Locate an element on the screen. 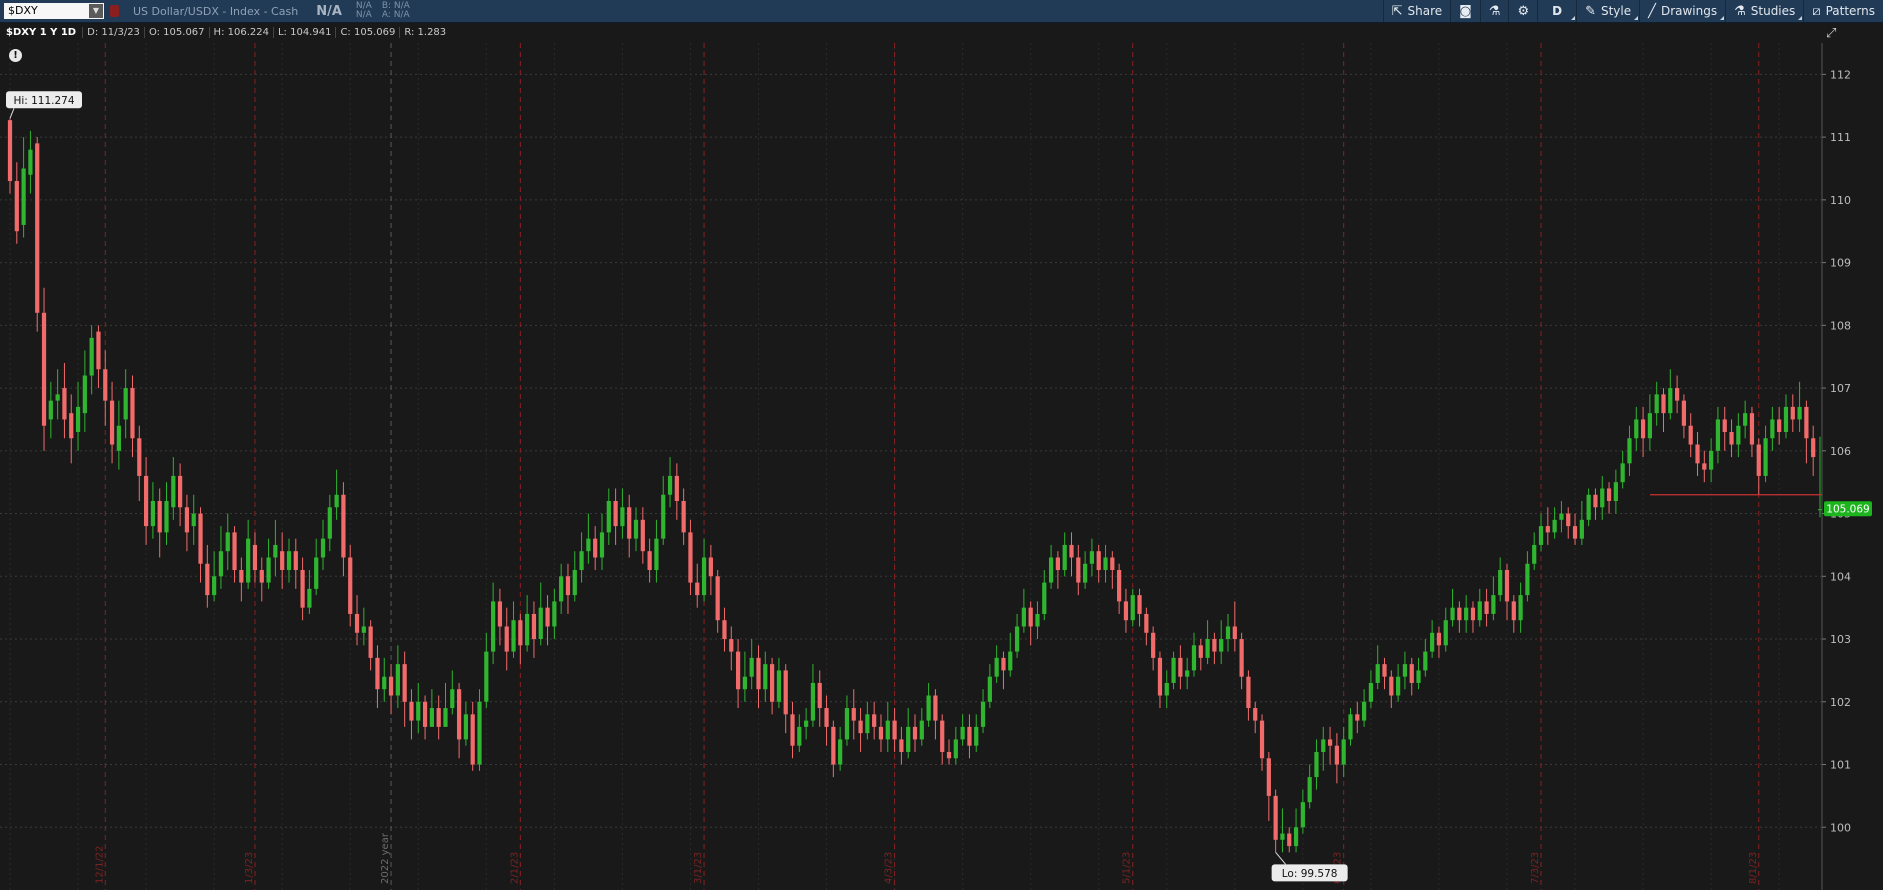 The height and width of the screenshot is (890, 1883). low-marker-label: Lo: 99.578 is located at coordinates (1310, 874).